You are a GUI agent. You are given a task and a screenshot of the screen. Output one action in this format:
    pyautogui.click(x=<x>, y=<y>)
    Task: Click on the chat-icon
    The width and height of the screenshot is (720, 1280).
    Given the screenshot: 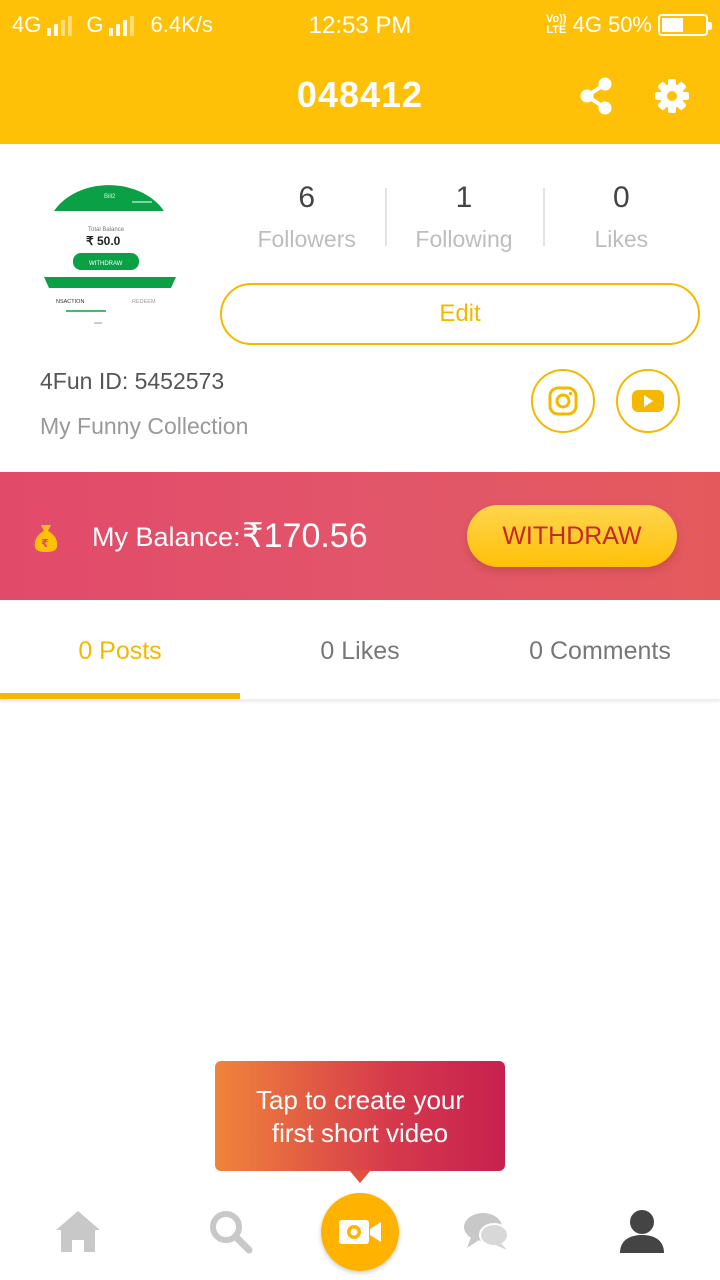 What is the action you would take?
    pyautogui.click(x=486, y=1231)
    